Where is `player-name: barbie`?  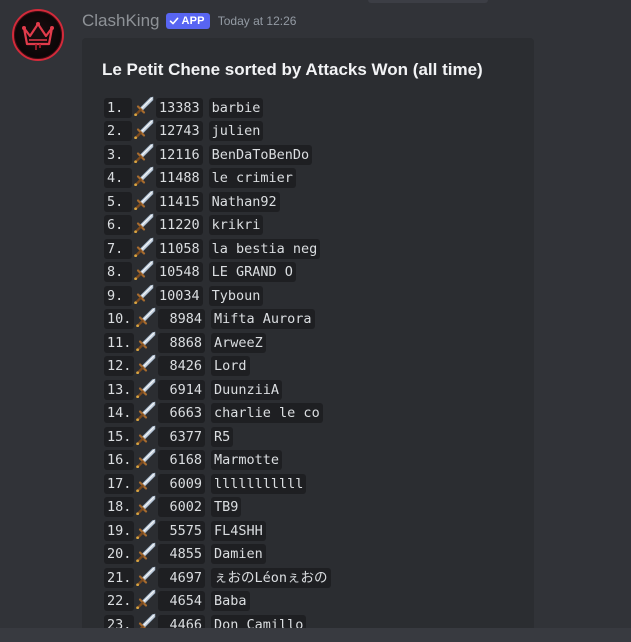
player-name: barbie is located at coordinates (236, 107).